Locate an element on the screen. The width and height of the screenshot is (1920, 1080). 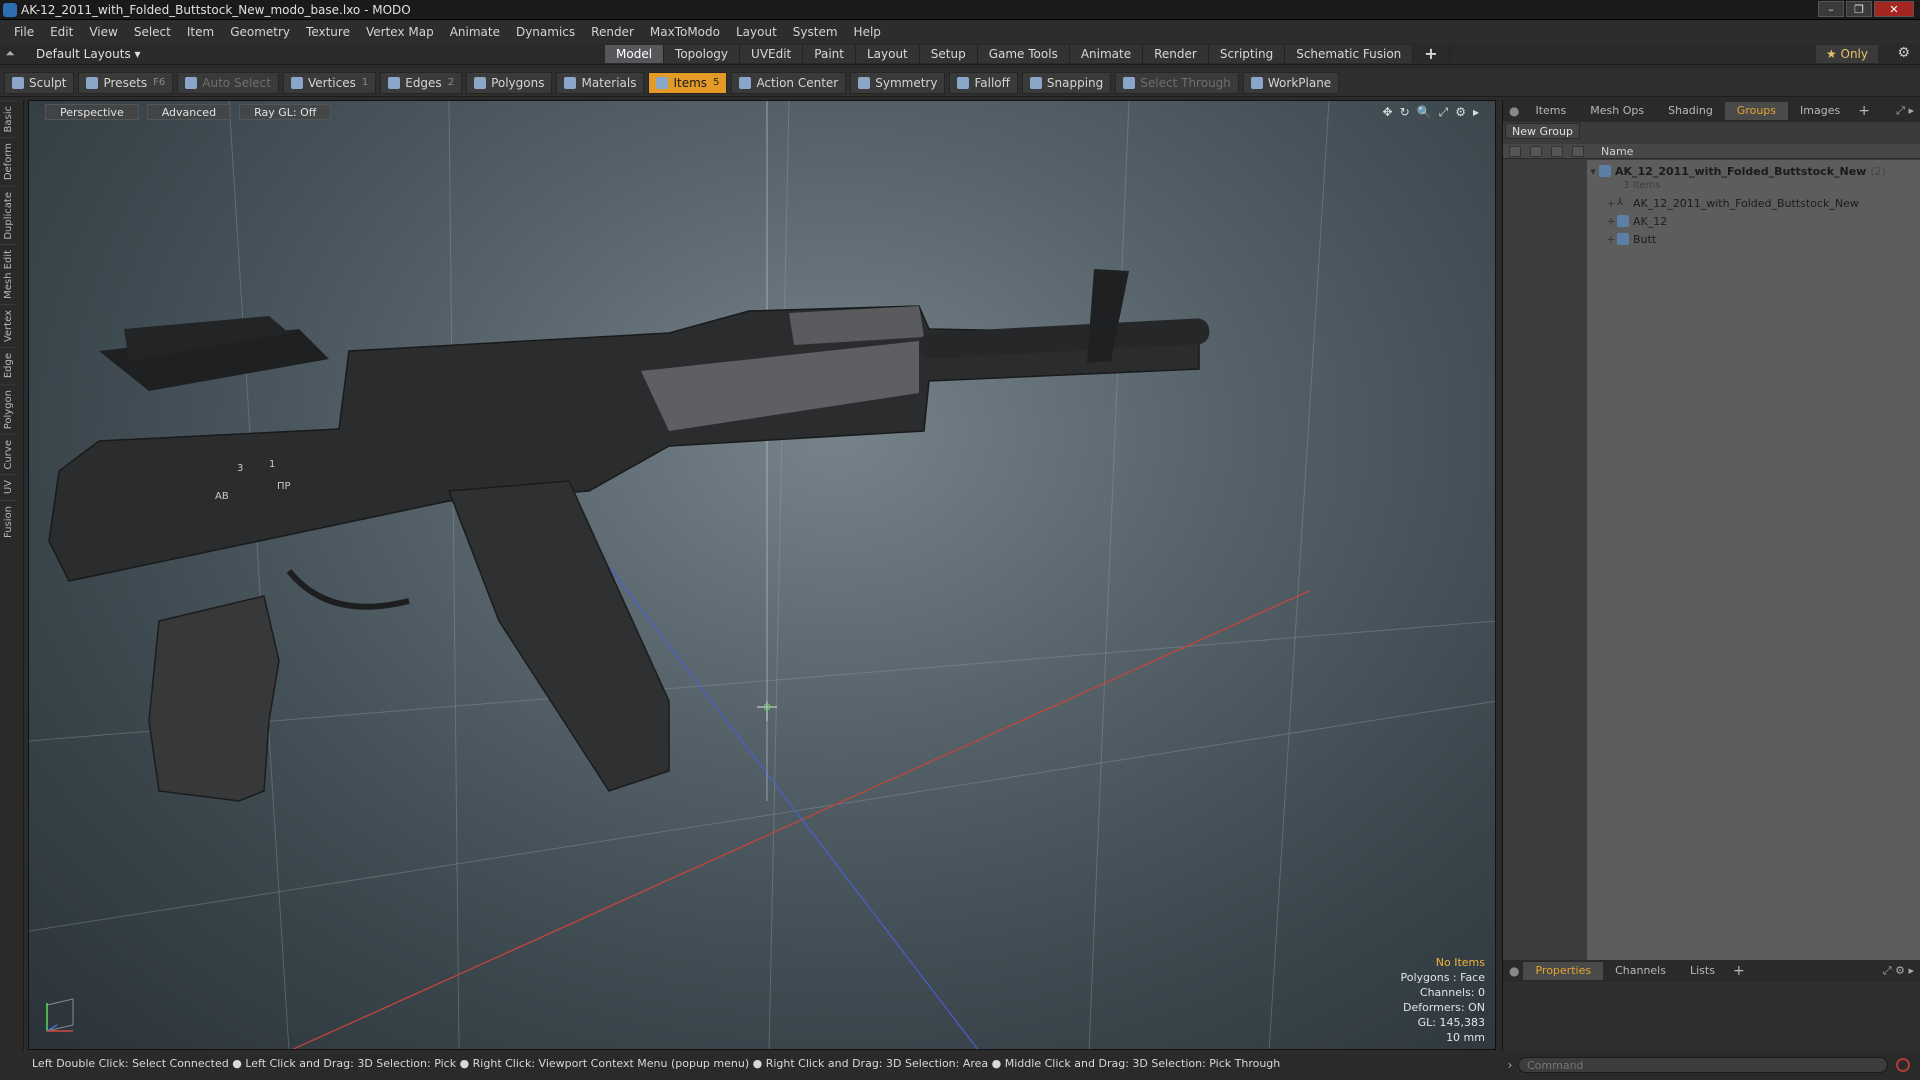
tab-groups: Groups is located at coordinates (1756, 111).